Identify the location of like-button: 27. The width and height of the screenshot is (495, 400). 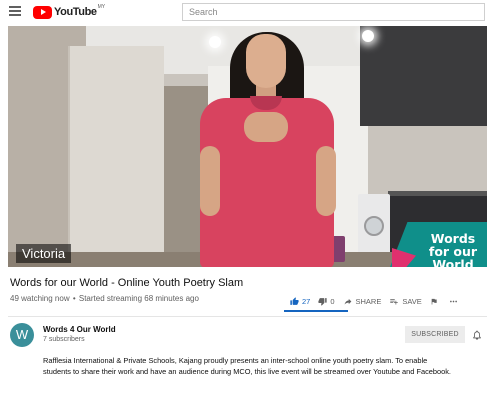
(300, 301).